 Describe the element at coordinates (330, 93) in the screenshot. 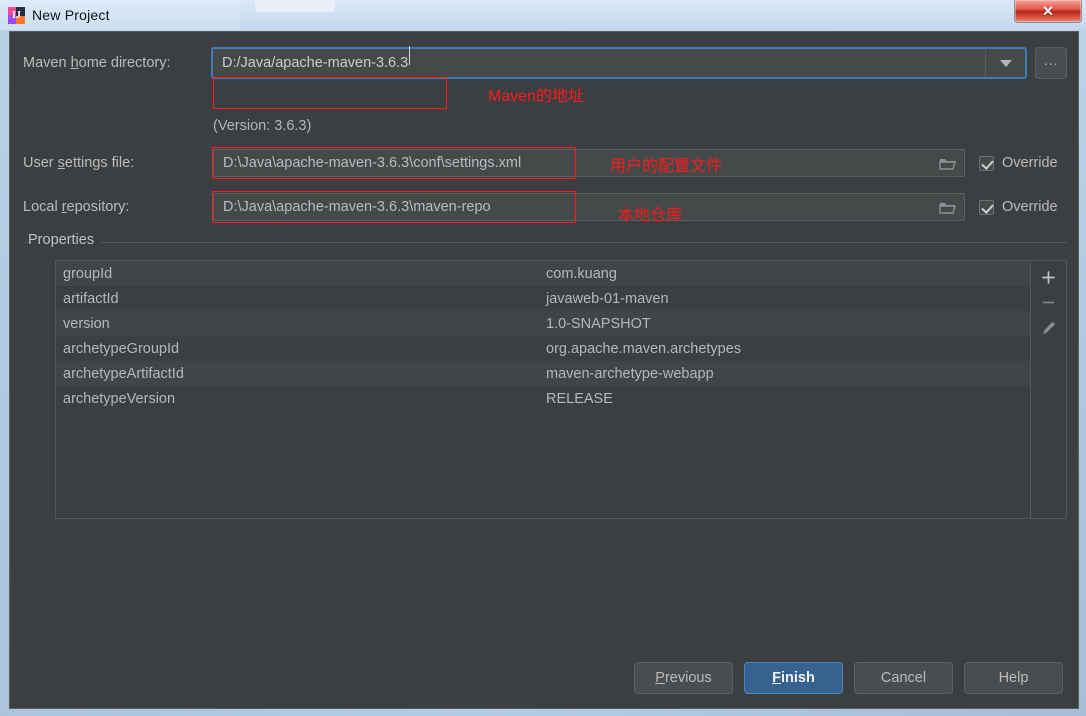

I see `annotation-box-maven-home` at that location.